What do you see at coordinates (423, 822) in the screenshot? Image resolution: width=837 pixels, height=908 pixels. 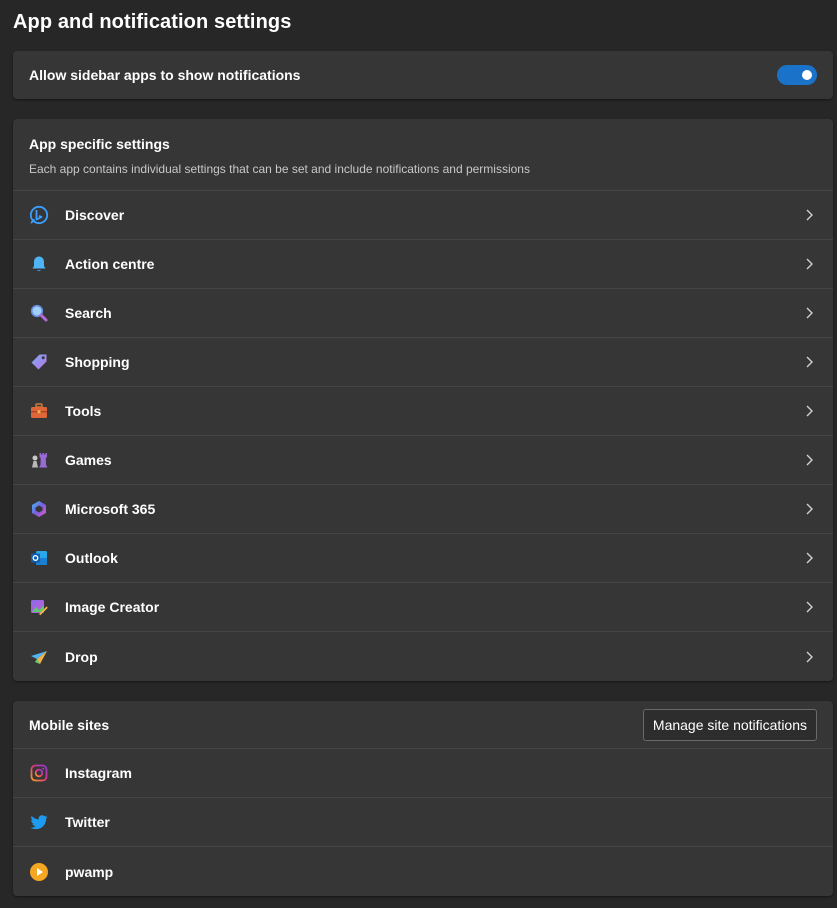 I see `site-row-twitter: Twitter` at bounding box center [423, 822].